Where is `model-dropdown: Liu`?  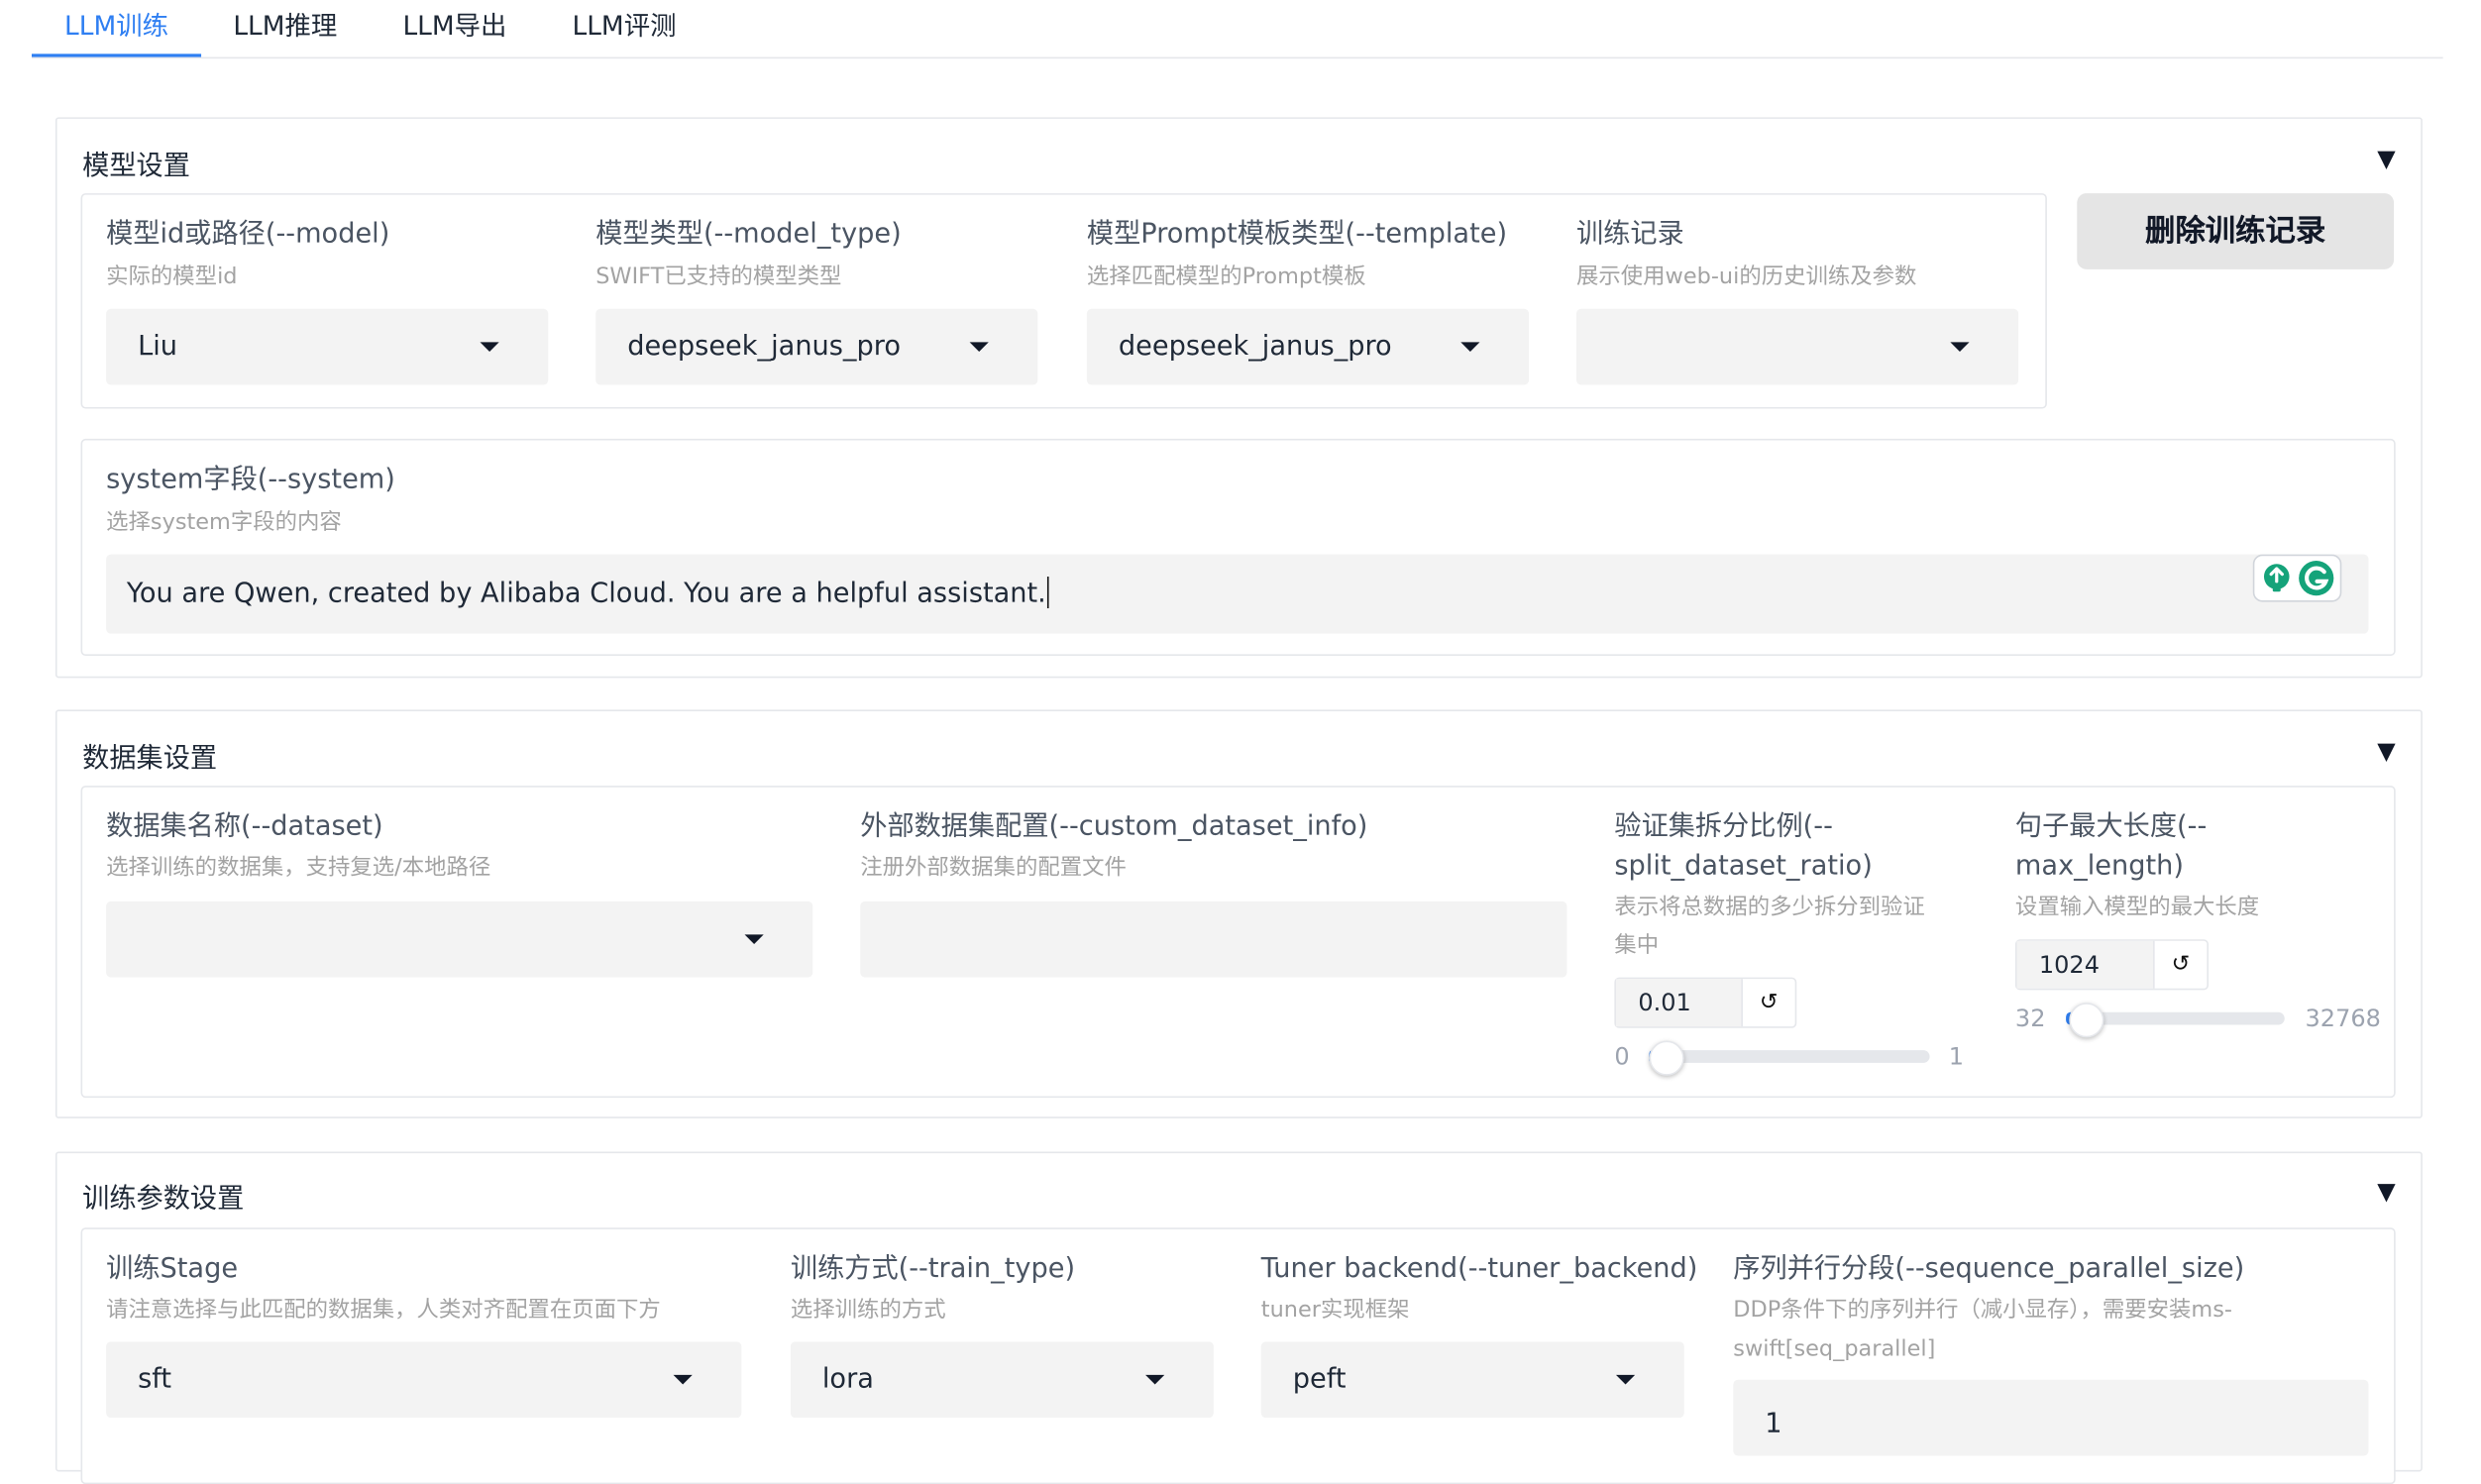 model-dropdown: Liu is located at coordinates (328, 347).